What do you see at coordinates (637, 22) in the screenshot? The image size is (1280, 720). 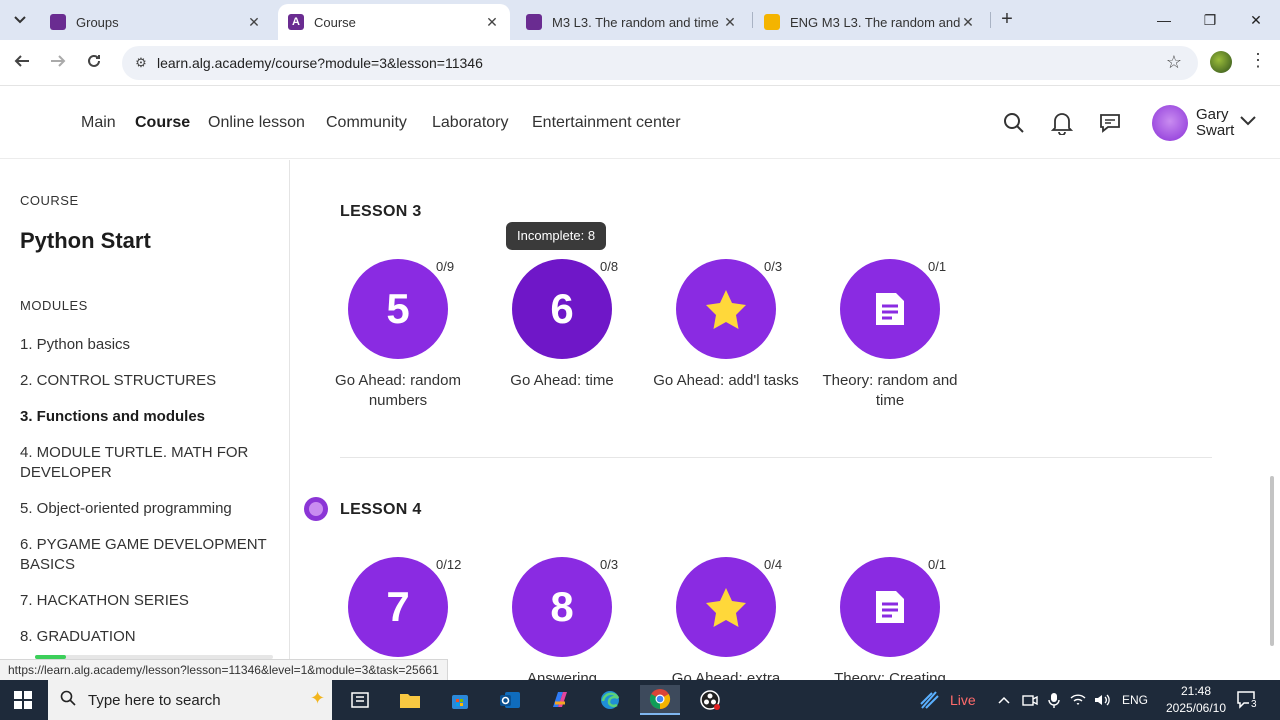 I see `tab-title: M3 L3. The random and time m` at bounding box center [637, 22].